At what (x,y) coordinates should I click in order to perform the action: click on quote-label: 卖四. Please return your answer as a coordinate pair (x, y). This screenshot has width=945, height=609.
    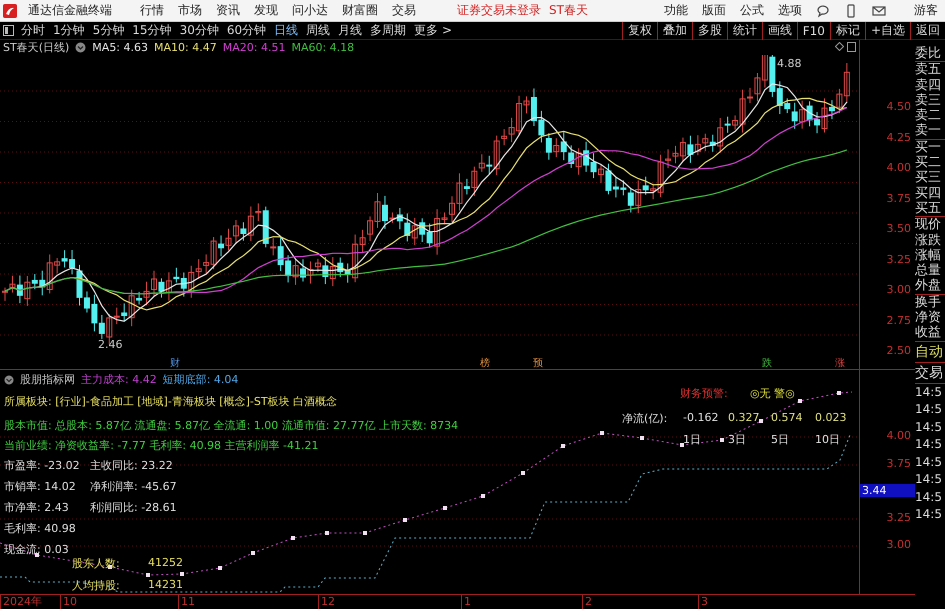
    Looking at the image, I should click on (928, 85).